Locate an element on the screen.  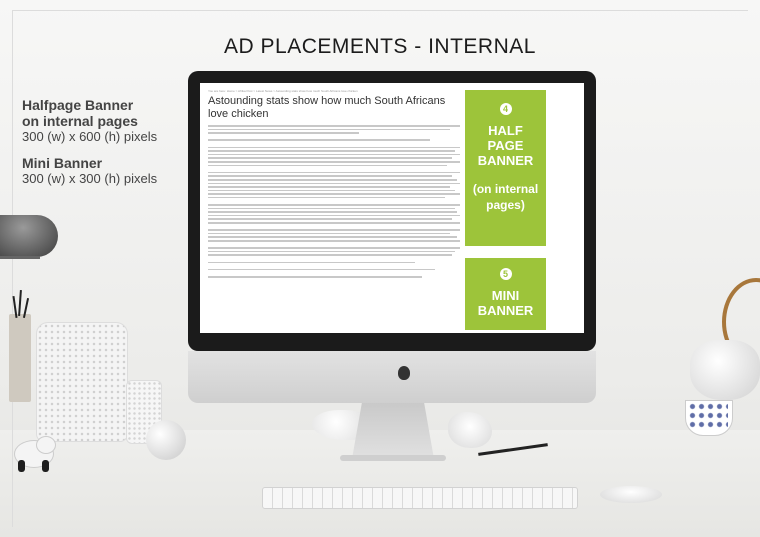
half-banner-sub1: (on internal is located at coordinates (505, 189).